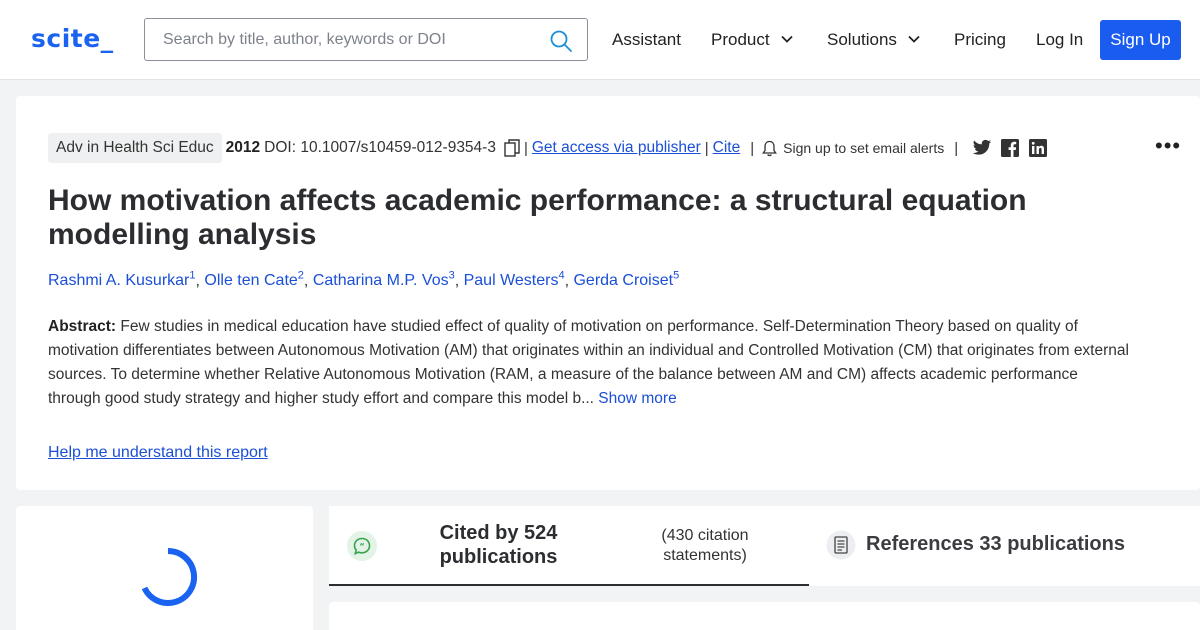 Image resolution: width=1200 pixels, height=630 pixels. I want to click on author-link: Rashmi A. Kusurkar1, so click(122, 280).